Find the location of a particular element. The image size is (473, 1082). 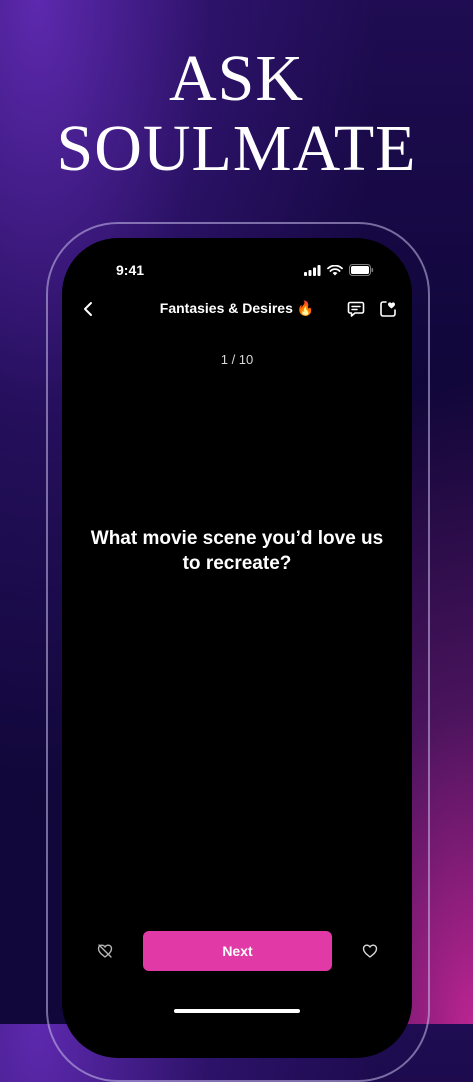

dislike-button is located at coordinates (105, 951).